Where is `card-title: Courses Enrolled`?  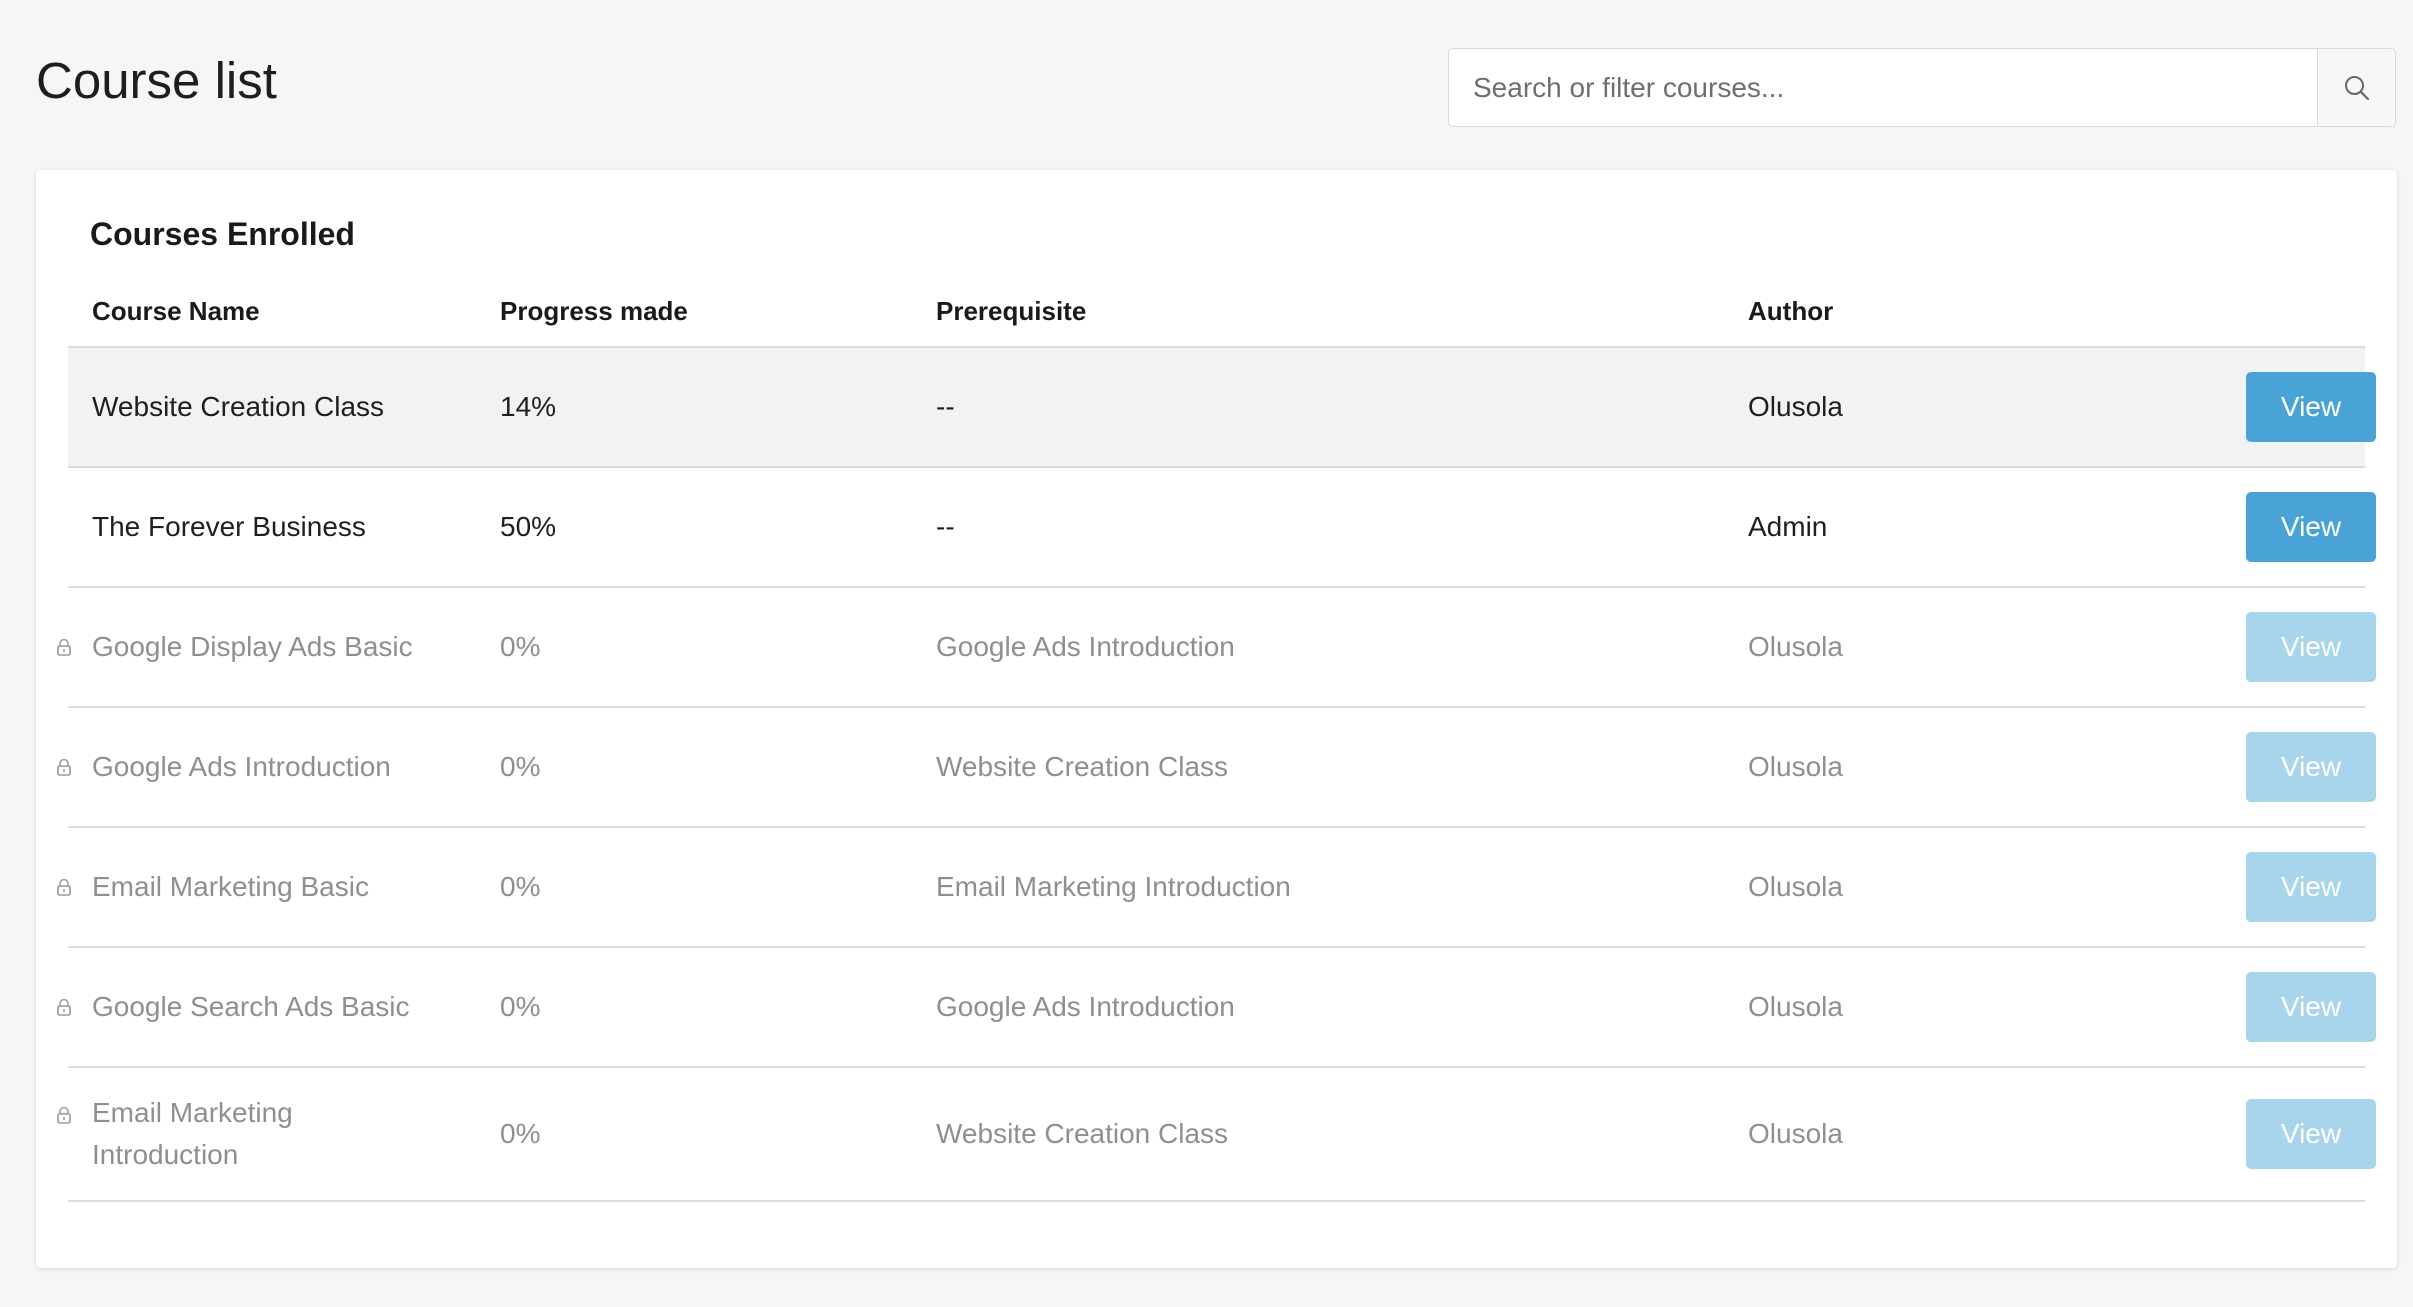
card-title: Courses Enrolled is located at coordinates (222, 234).